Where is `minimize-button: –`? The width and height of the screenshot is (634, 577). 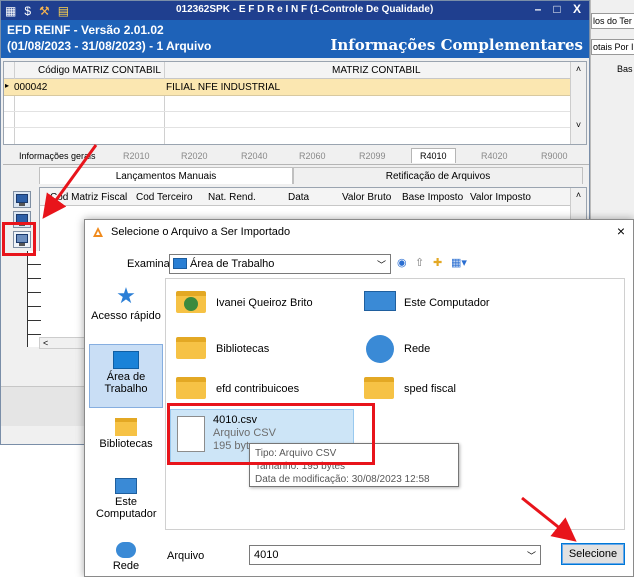
minimize-button: – is located at coordinates (538, 10).